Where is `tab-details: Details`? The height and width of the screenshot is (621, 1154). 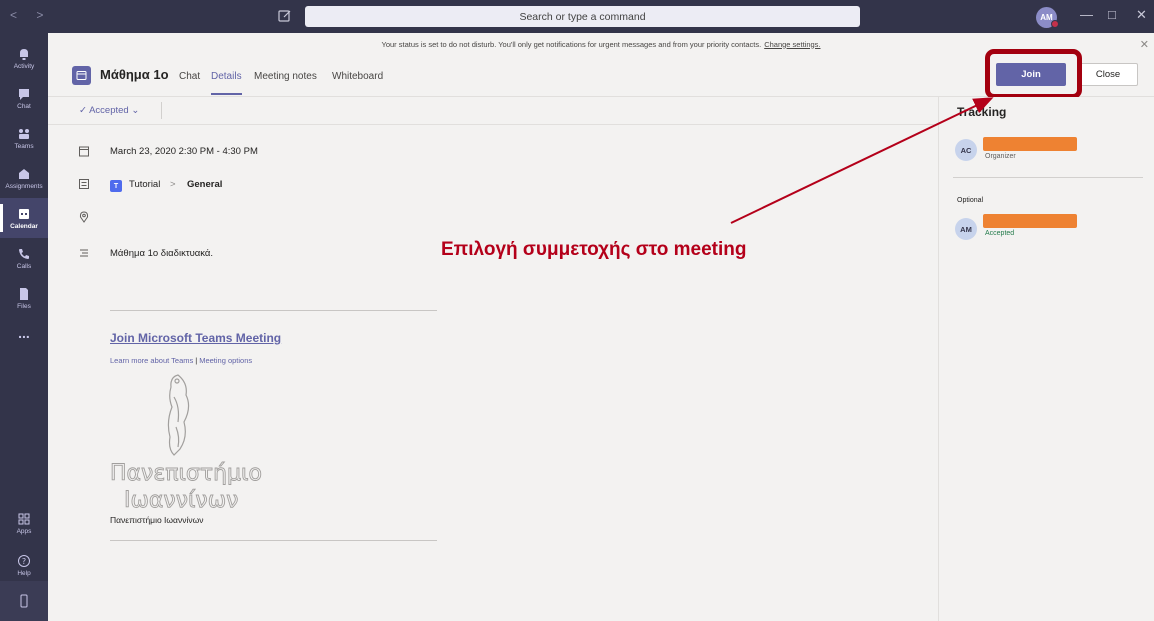 tab-details: Details is located at coordinates (226, 83).